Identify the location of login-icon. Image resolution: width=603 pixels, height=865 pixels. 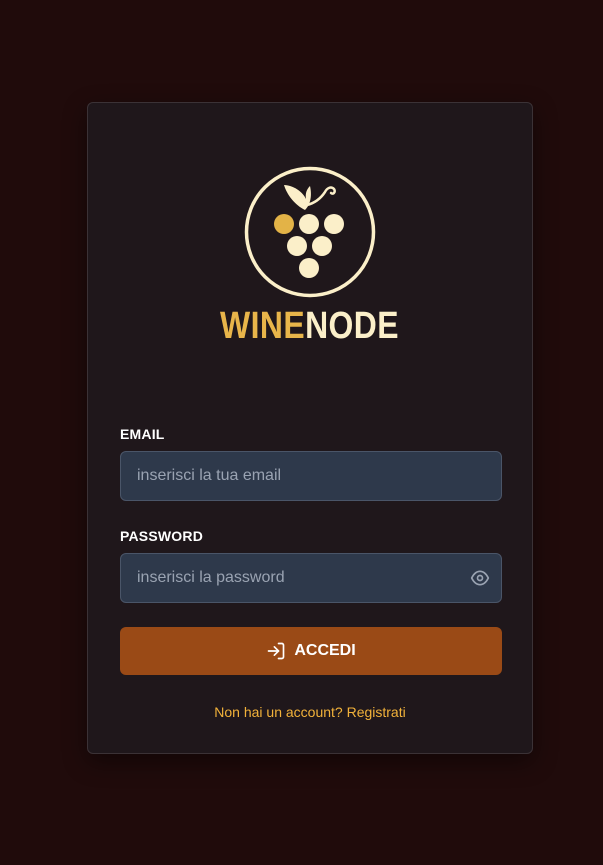
(276, 651).